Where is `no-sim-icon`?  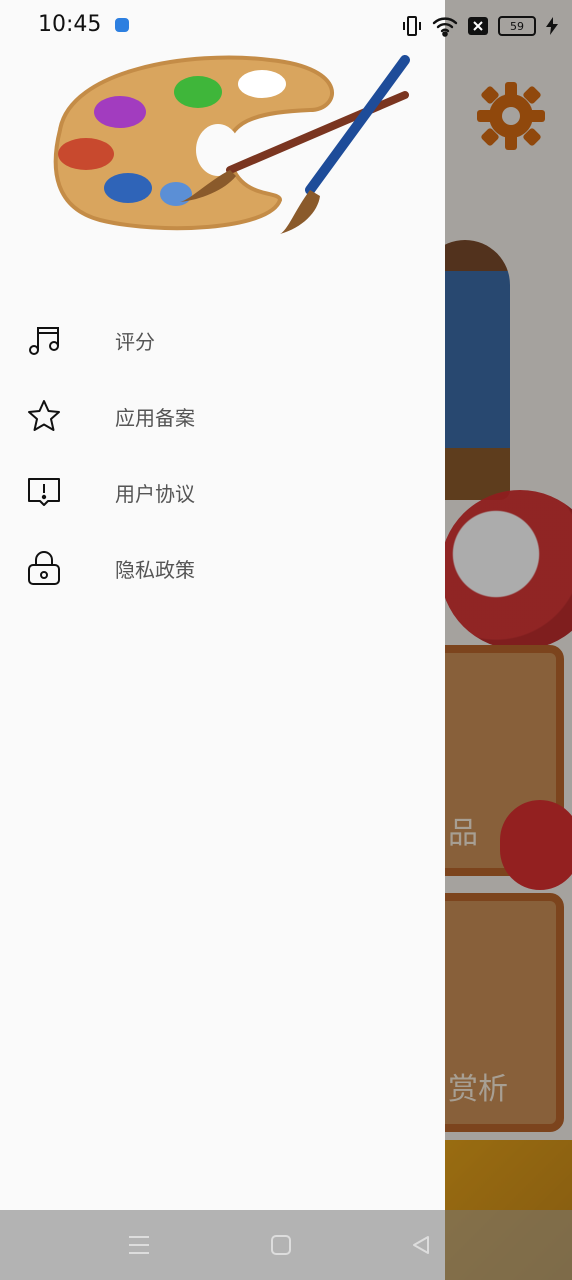
no-sim-icon is located at coordinates (478, 26).